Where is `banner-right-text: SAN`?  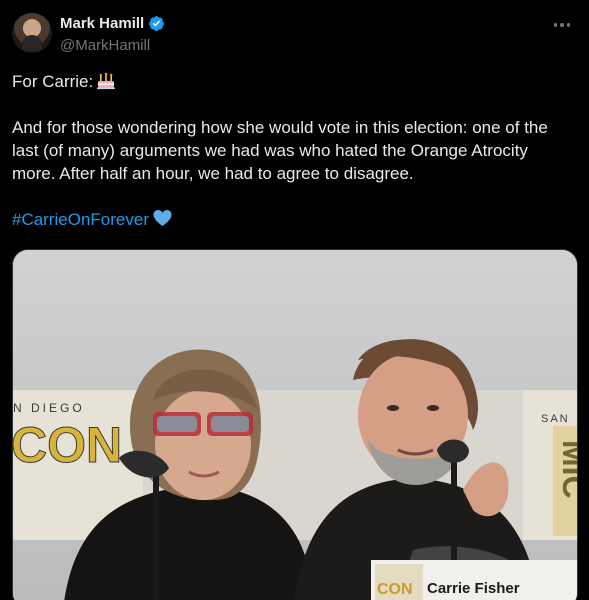 banner-right-text: SAN is located at coordinates (555, 419).